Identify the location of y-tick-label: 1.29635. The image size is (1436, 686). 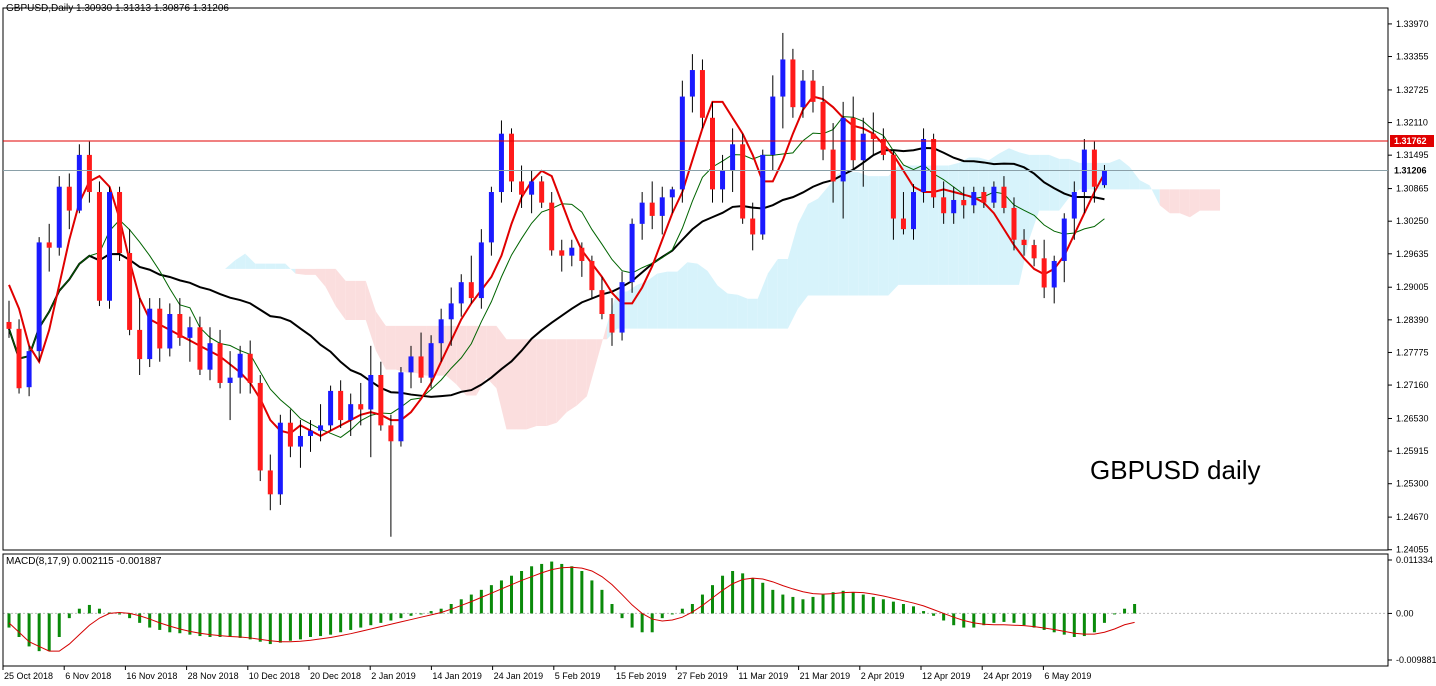
(1412, 254).